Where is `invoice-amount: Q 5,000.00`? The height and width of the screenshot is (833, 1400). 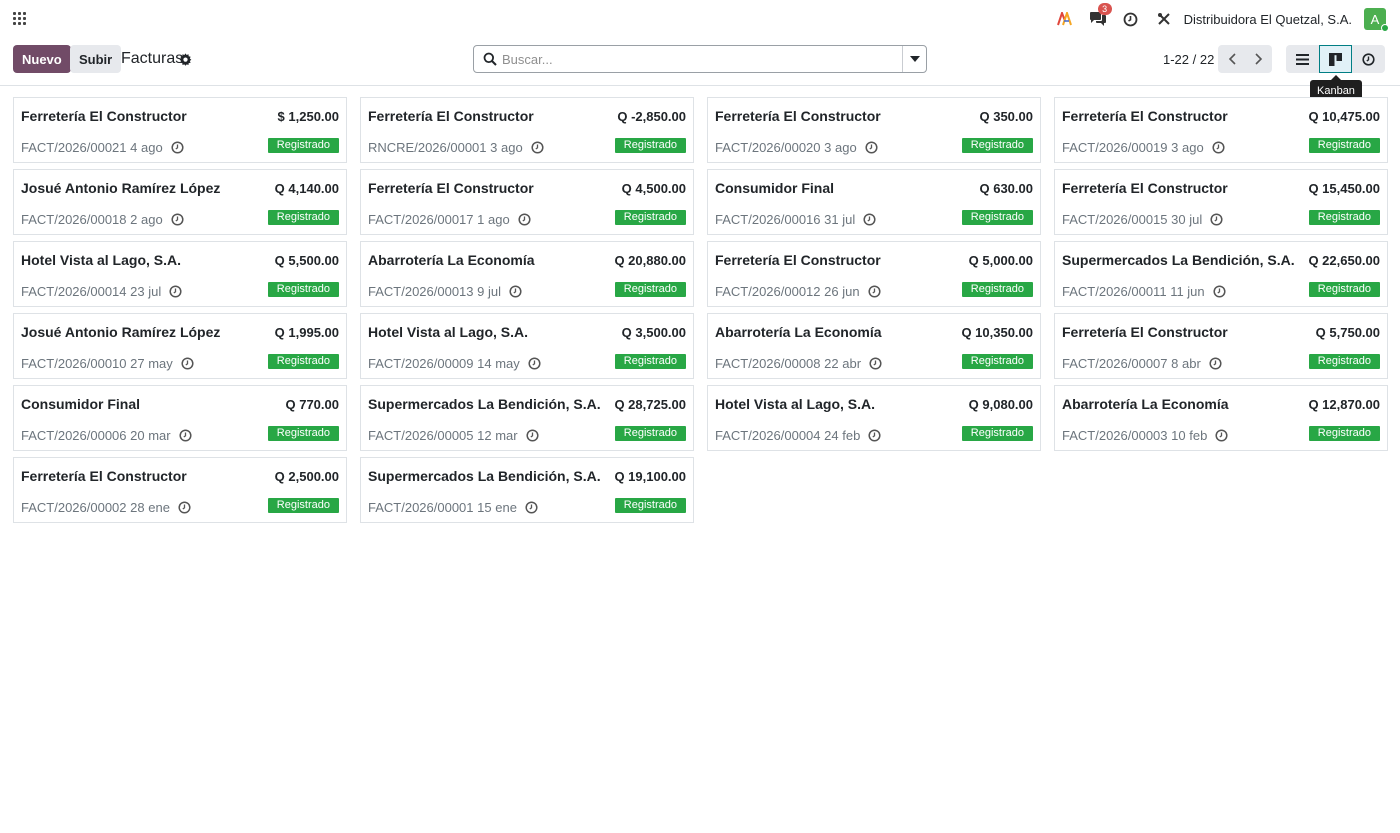
invoice-amount: Q 5,000.00 is located at coordinates (1000, 260).